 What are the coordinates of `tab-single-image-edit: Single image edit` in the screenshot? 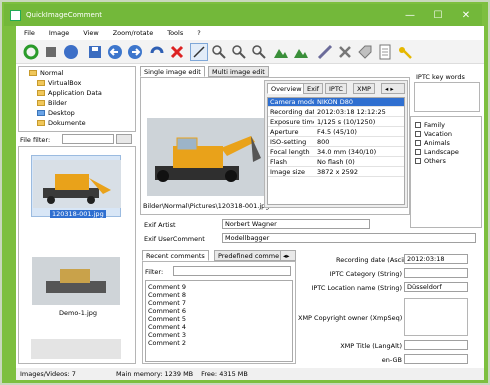 It's located at (172, 71).